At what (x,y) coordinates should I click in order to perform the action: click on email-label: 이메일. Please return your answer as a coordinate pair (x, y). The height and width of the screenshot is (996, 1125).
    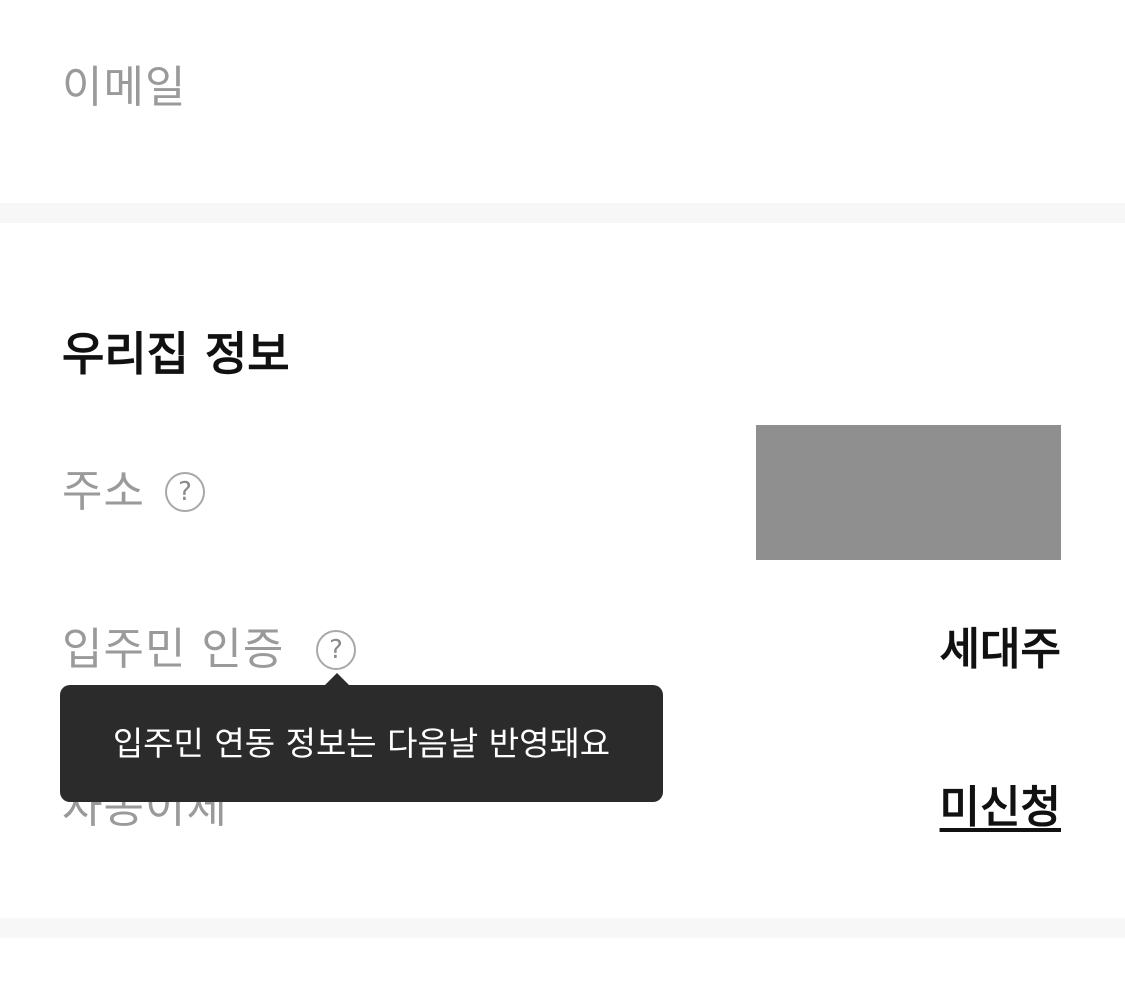
    Looking at the image, I should click on (124, 87).